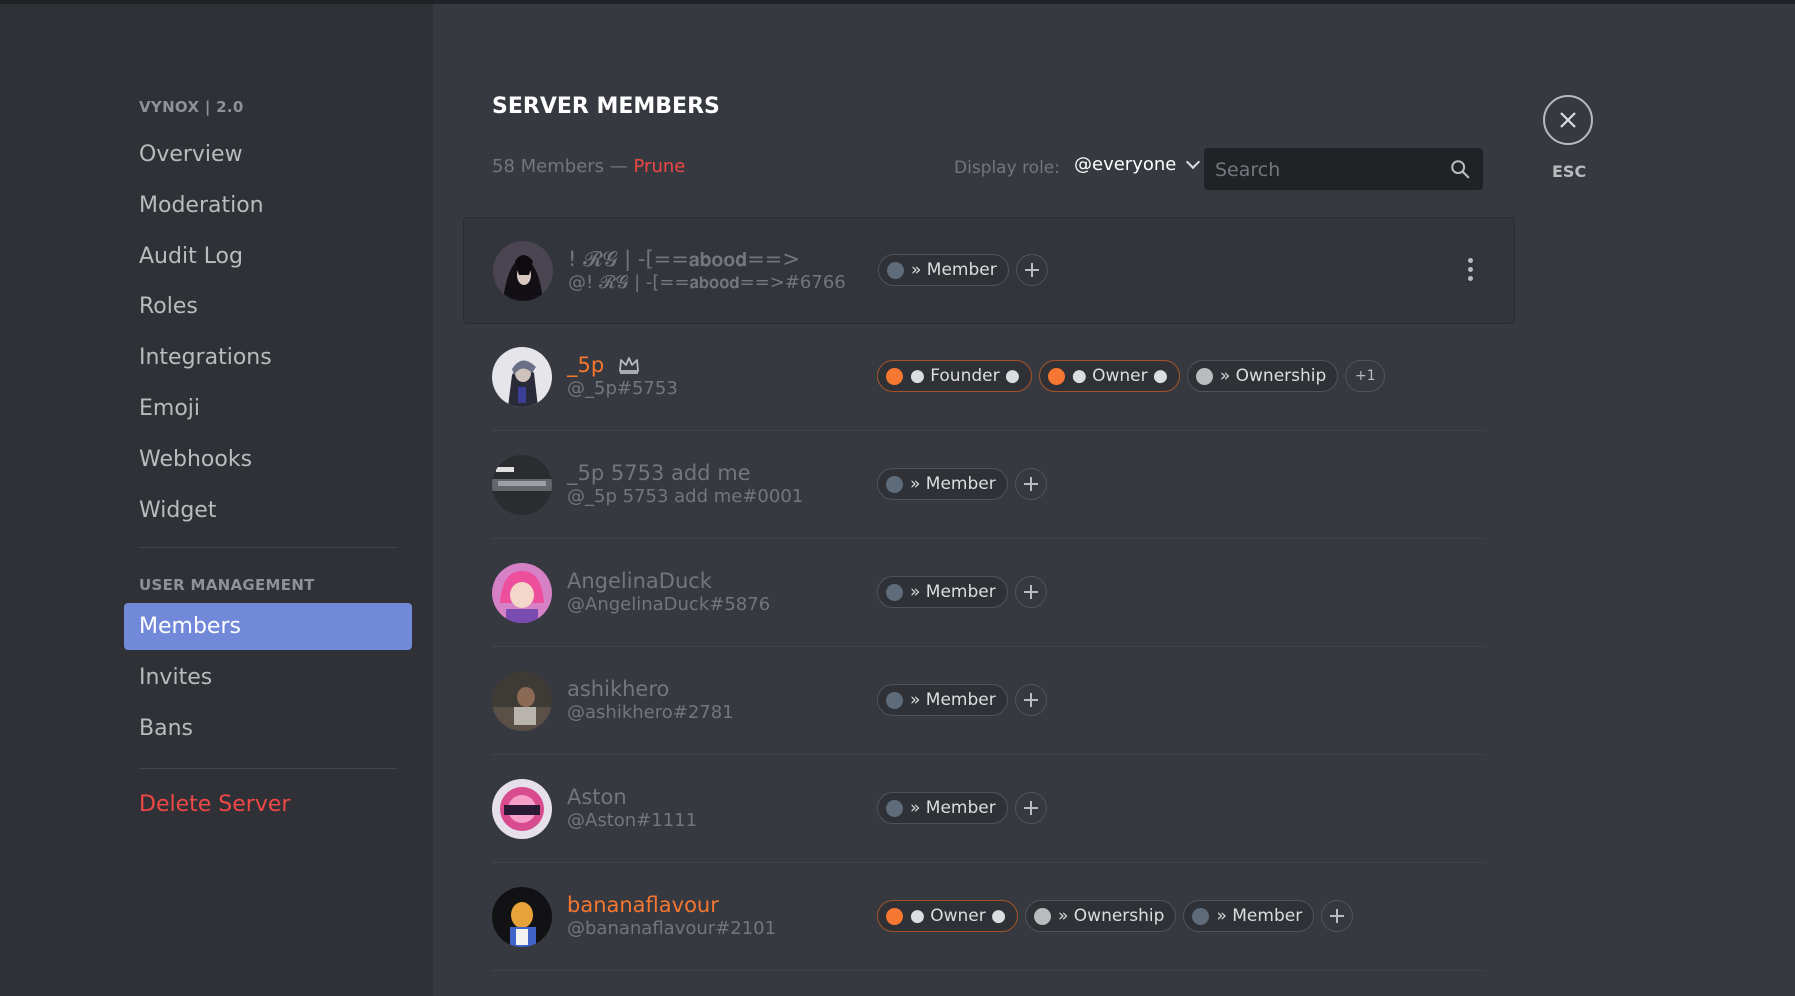 This screenshot has height=996, width=1795. I want to click on sidebar-item-overview: Overview, so click(268, 154).